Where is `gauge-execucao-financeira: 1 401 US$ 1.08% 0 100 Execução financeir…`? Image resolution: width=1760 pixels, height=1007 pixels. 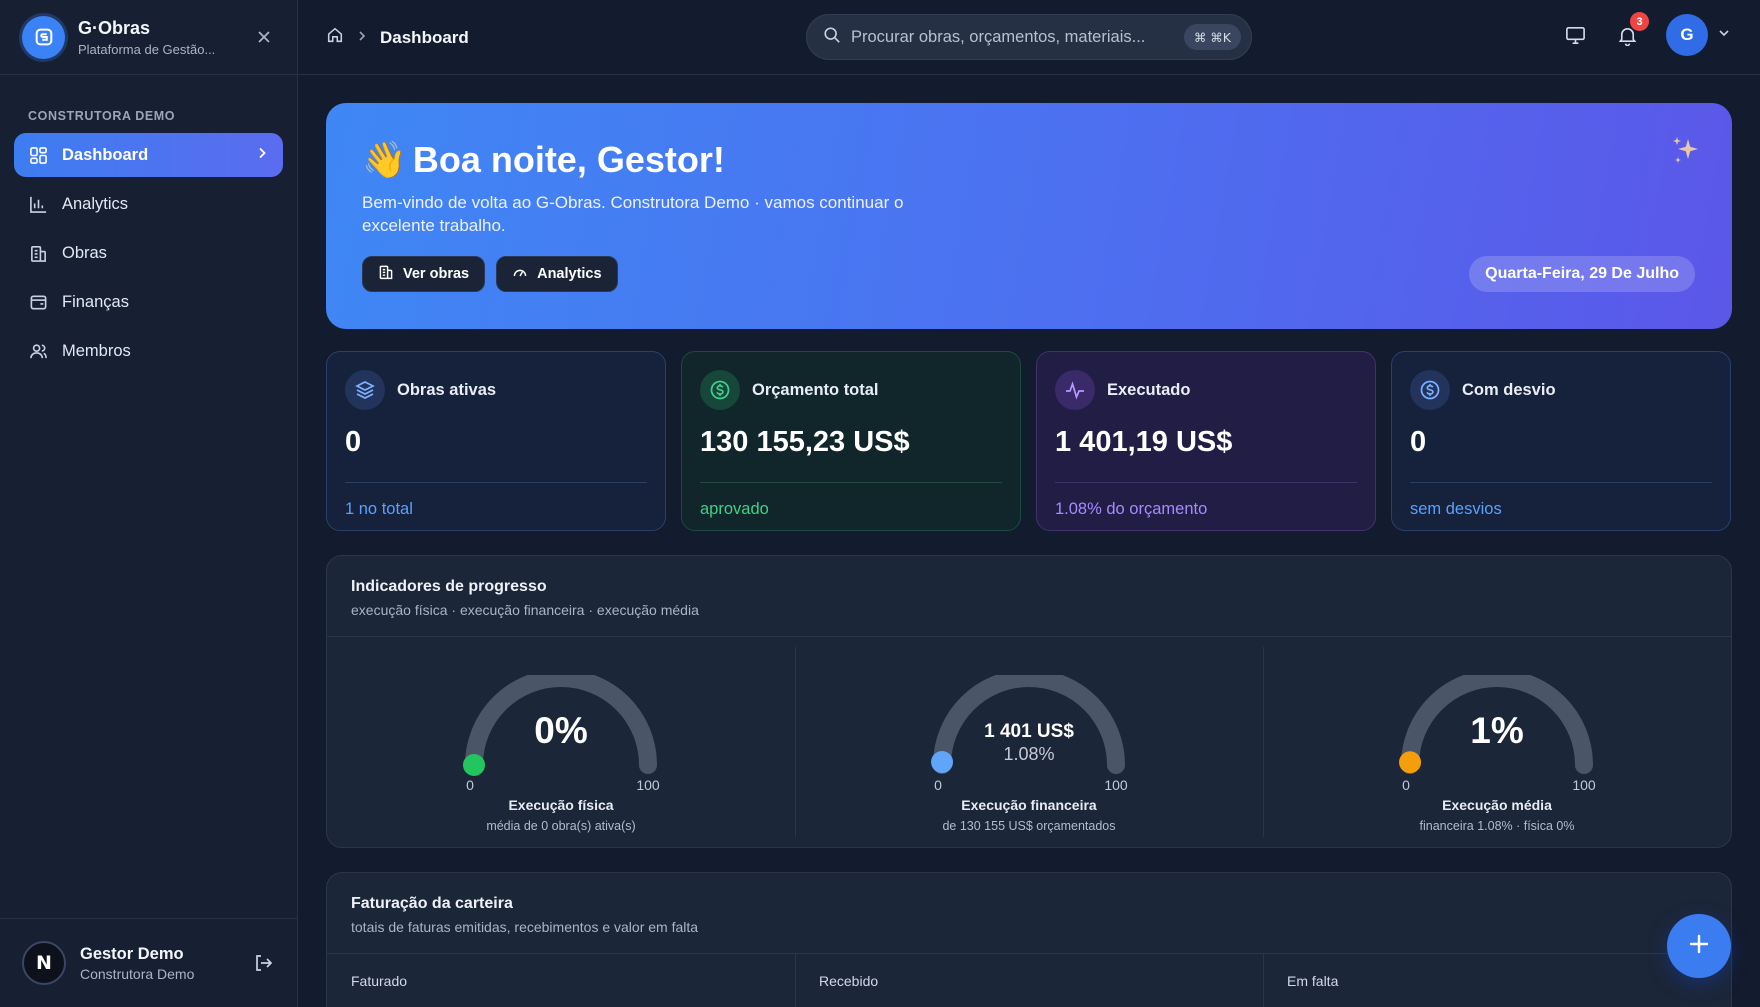
gauge-execucao-financeira: 1 401 US$ 1.08% 0 100 Execução financeir… is located at coordinates (1029, 742).